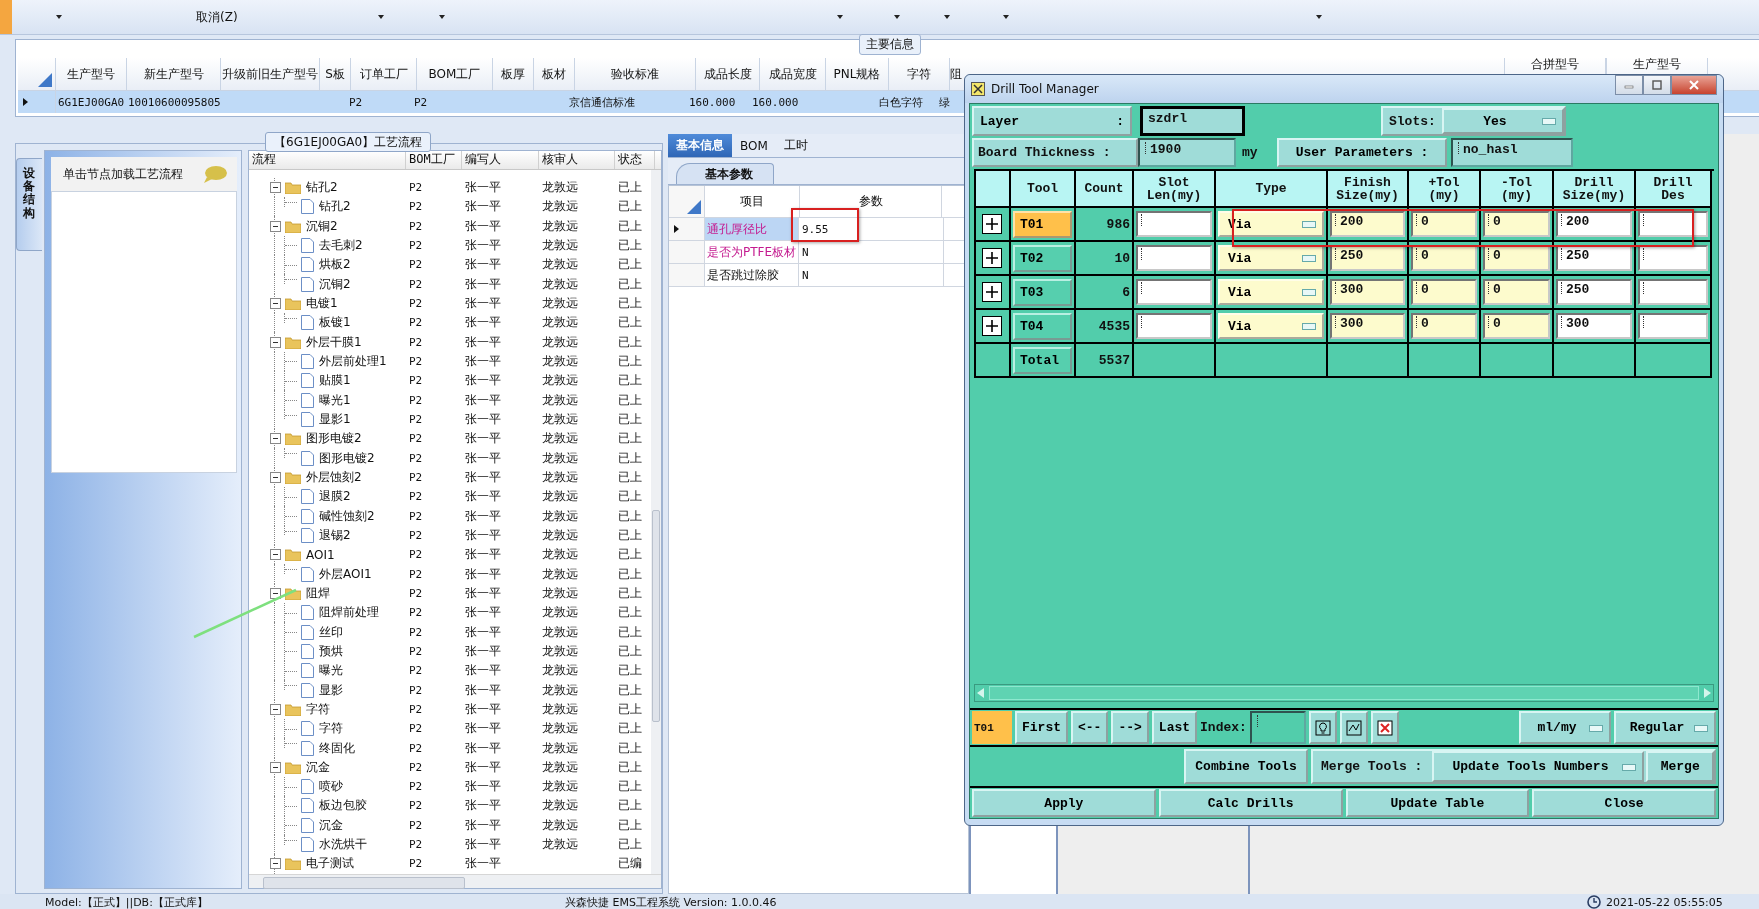  What do you see at coordinates (341, 245) in the screenshot?
I see `tree-item: 去毛刺2` at bounding box center [341, 245].